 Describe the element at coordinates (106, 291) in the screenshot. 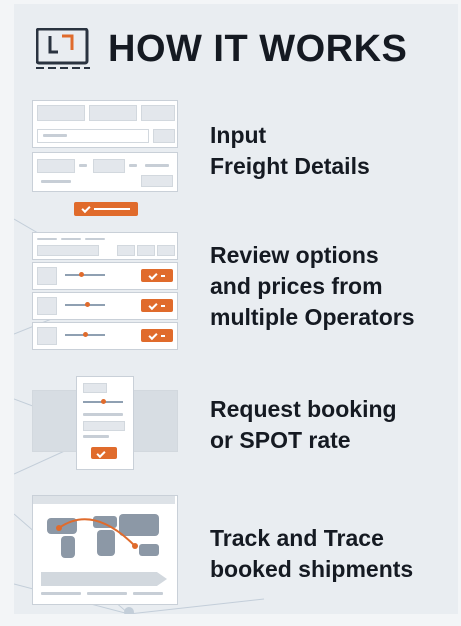

I see `offers-list-illustration` at that location.